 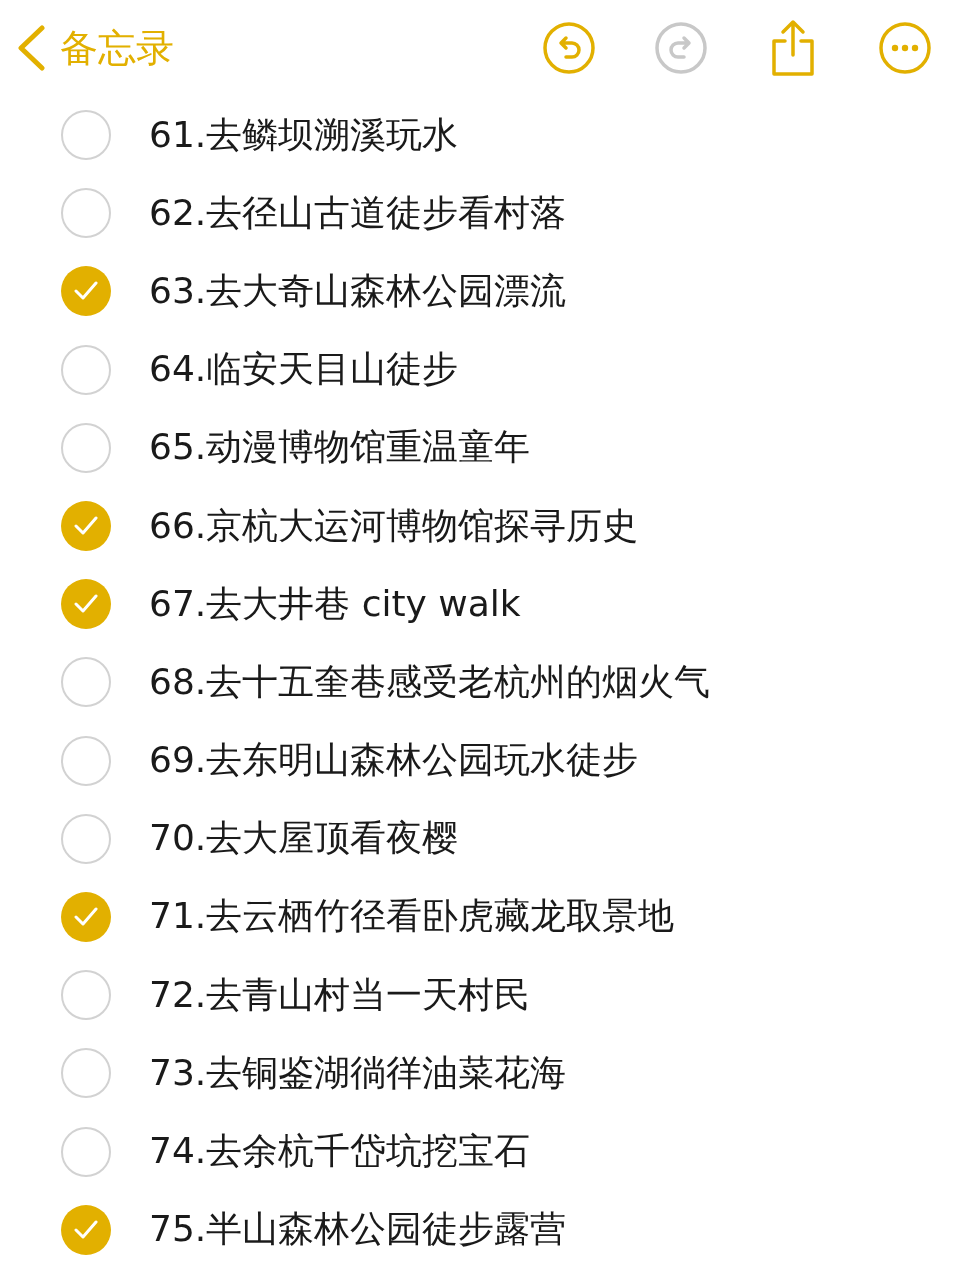 I want to click on item-text: 66.京杭大运河博物馆探寻历史, so click(x=394, y=525).